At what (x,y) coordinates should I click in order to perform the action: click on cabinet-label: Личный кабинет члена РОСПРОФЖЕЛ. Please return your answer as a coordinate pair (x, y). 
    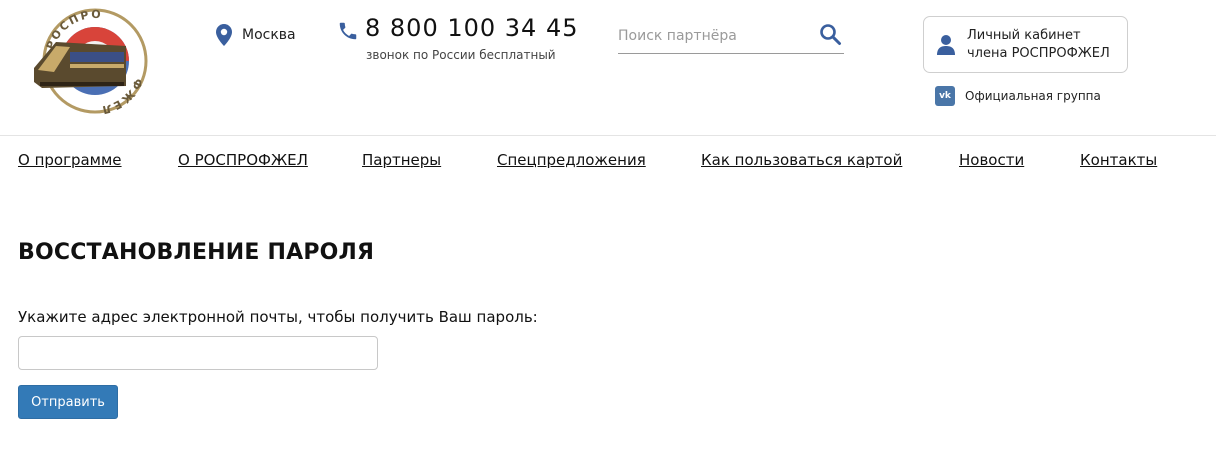
    Looking at the image, I should click on (1038, 45).